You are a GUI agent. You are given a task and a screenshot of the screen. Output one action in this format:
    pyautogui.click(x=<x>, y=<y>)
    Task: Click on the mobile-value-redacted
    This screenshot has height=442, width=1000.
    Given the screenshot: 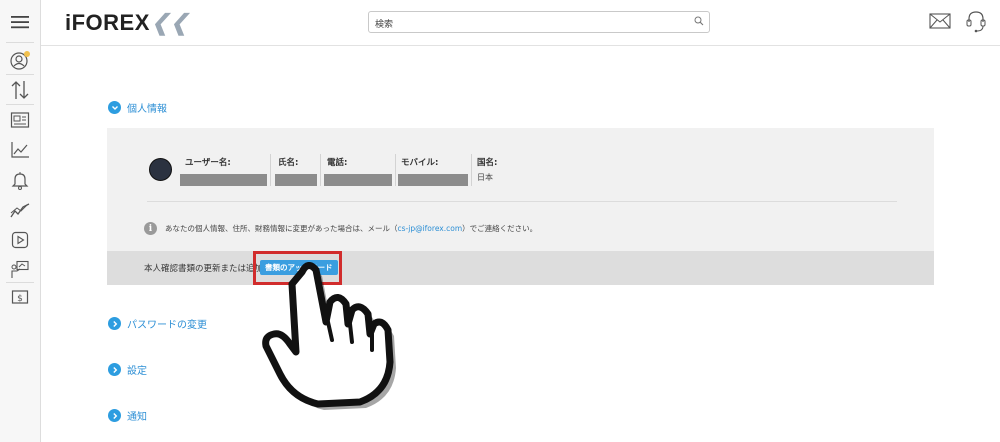 What is the action you would take?
    pyautogui.click(x=433, y=180)
    